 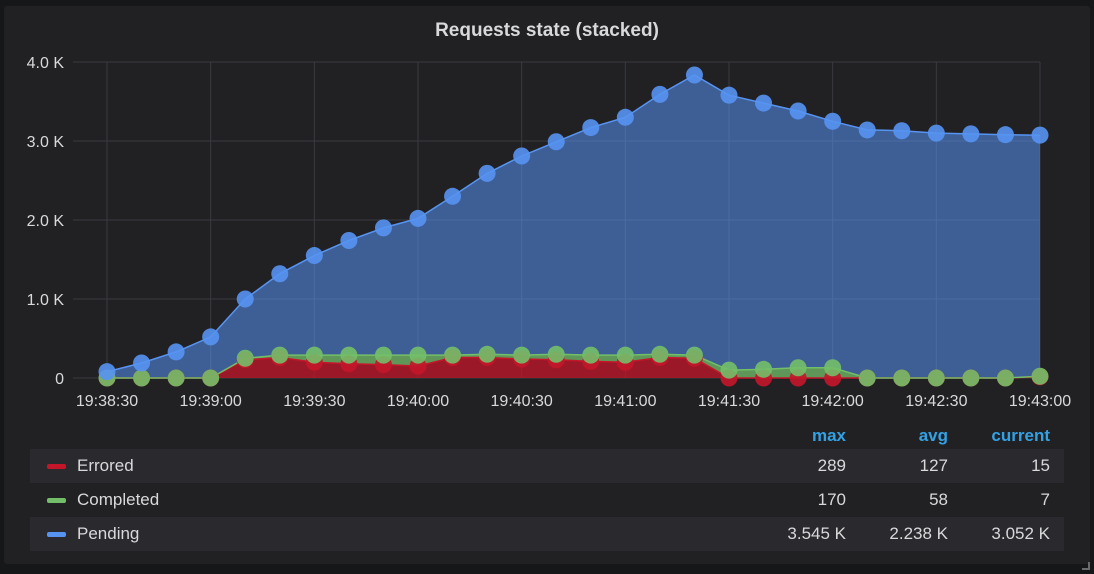 I want to click on x-tick-label: 19:39:30, so click(x=314, y=401).